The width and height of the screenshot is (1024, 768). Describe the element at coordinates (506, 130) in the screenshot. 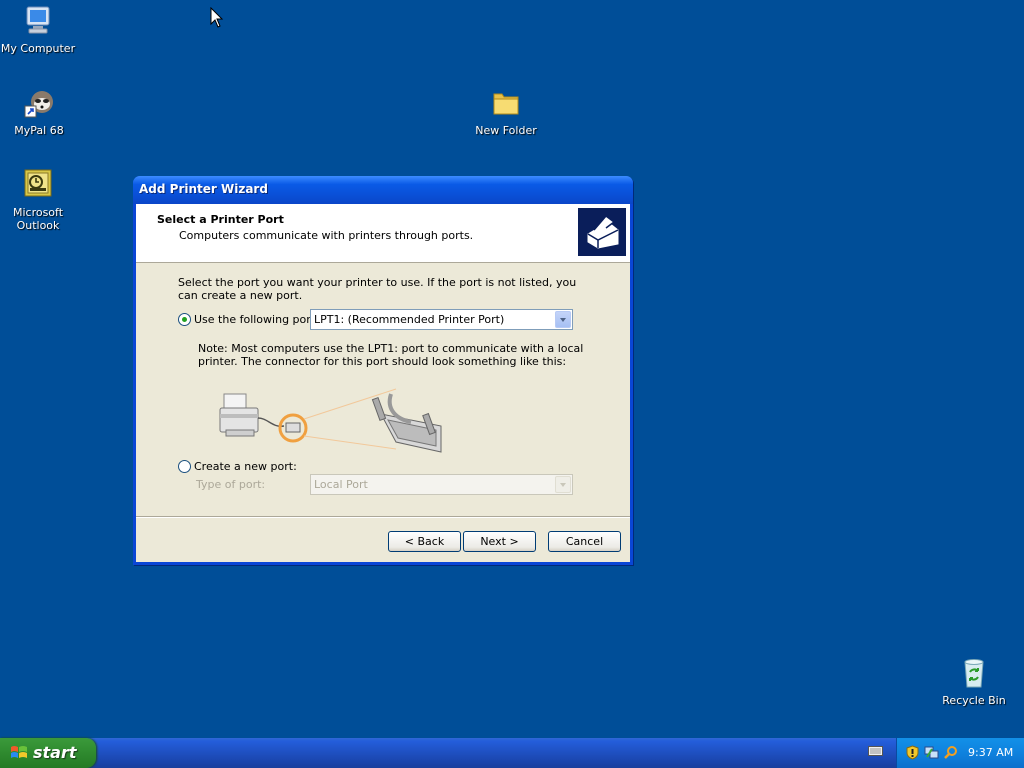

I see `desktop-icon-label: New Folder` at that location.